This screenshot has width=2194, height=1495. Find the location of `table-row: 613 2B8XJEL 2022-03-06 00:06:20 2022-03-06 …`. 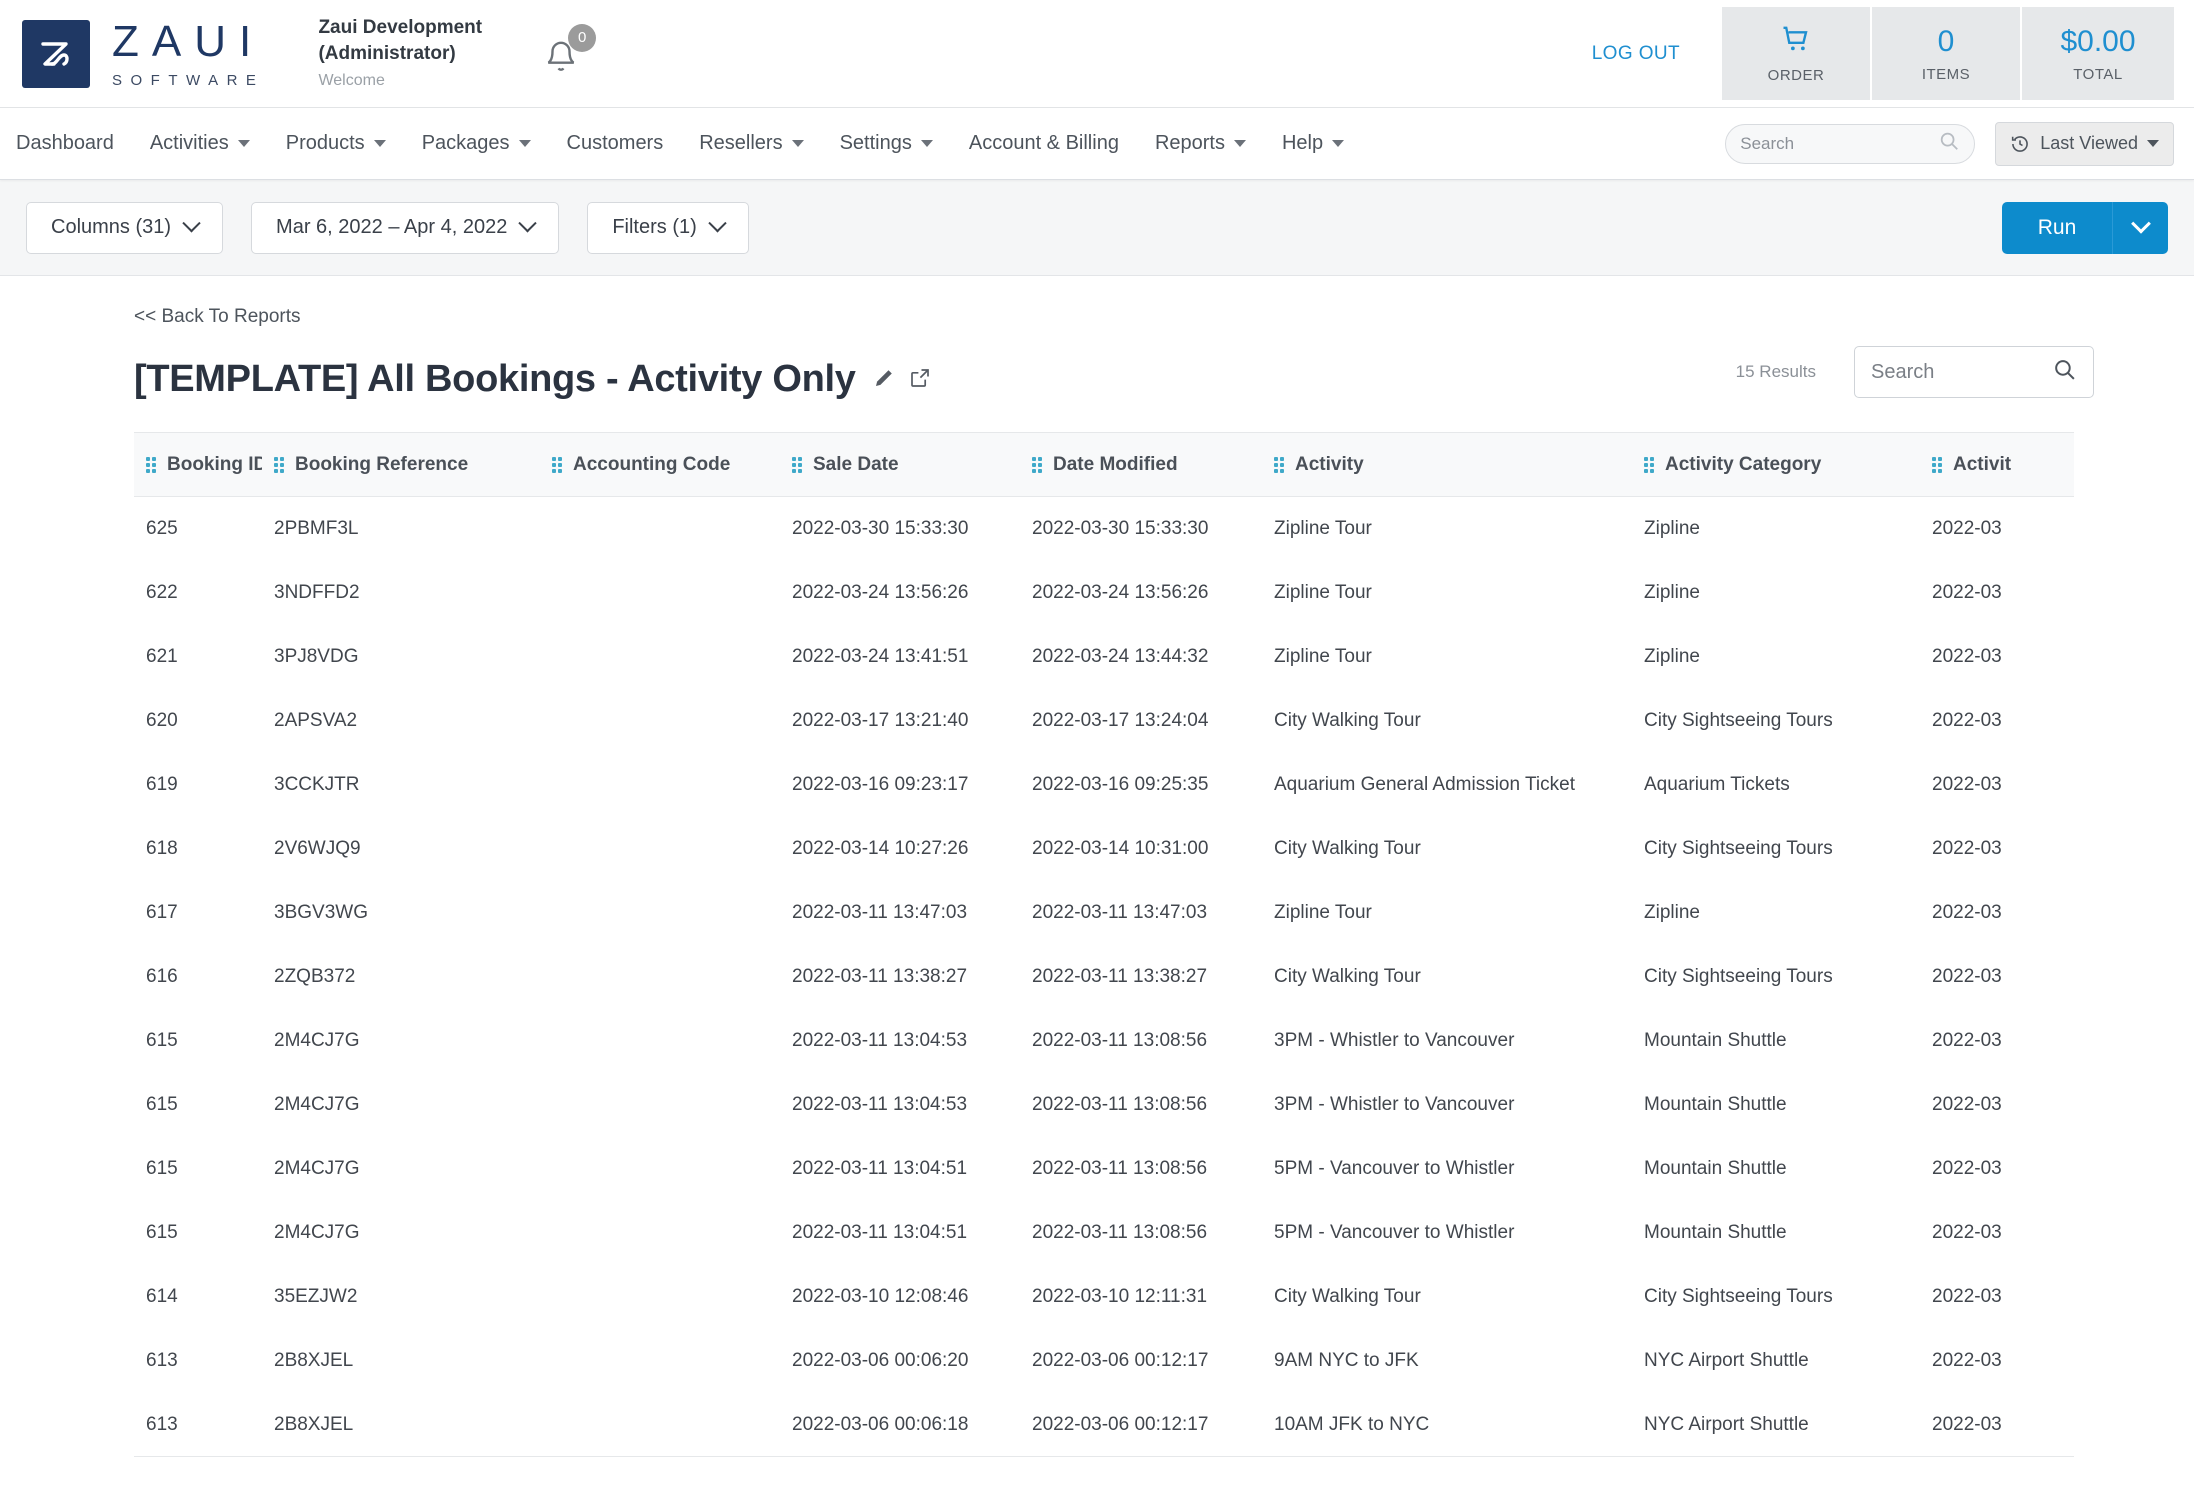

table-row: 613 2B8XJEL 2022-03-06 00:06:20 2022-03-06 … is located at coordinates (1104, 1360).